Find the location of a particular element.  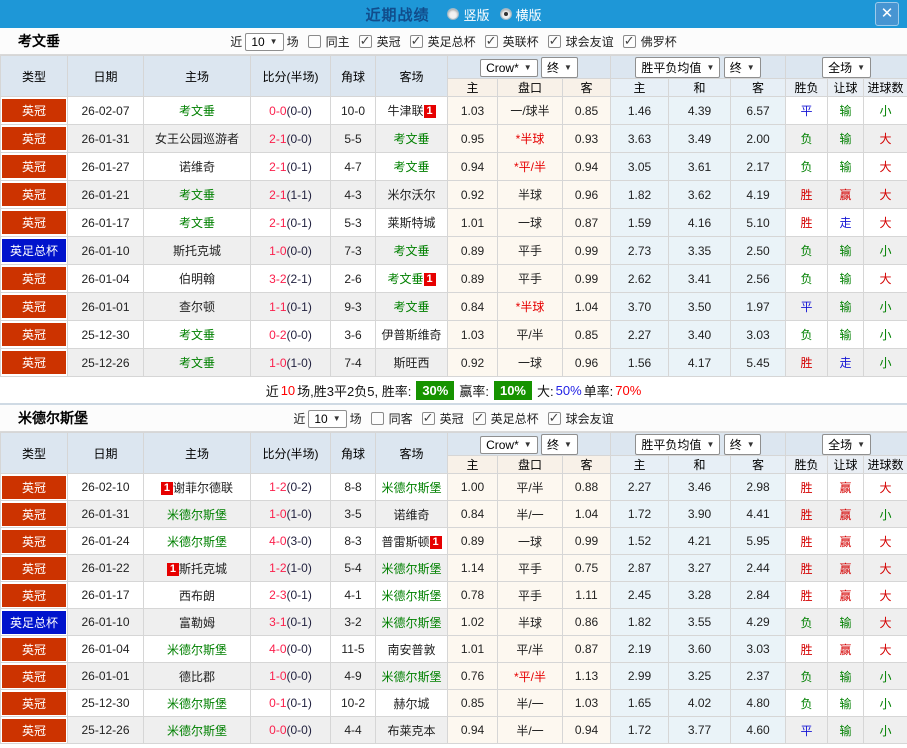

odds-value: 1.04 is located at coordinates (586, 514).